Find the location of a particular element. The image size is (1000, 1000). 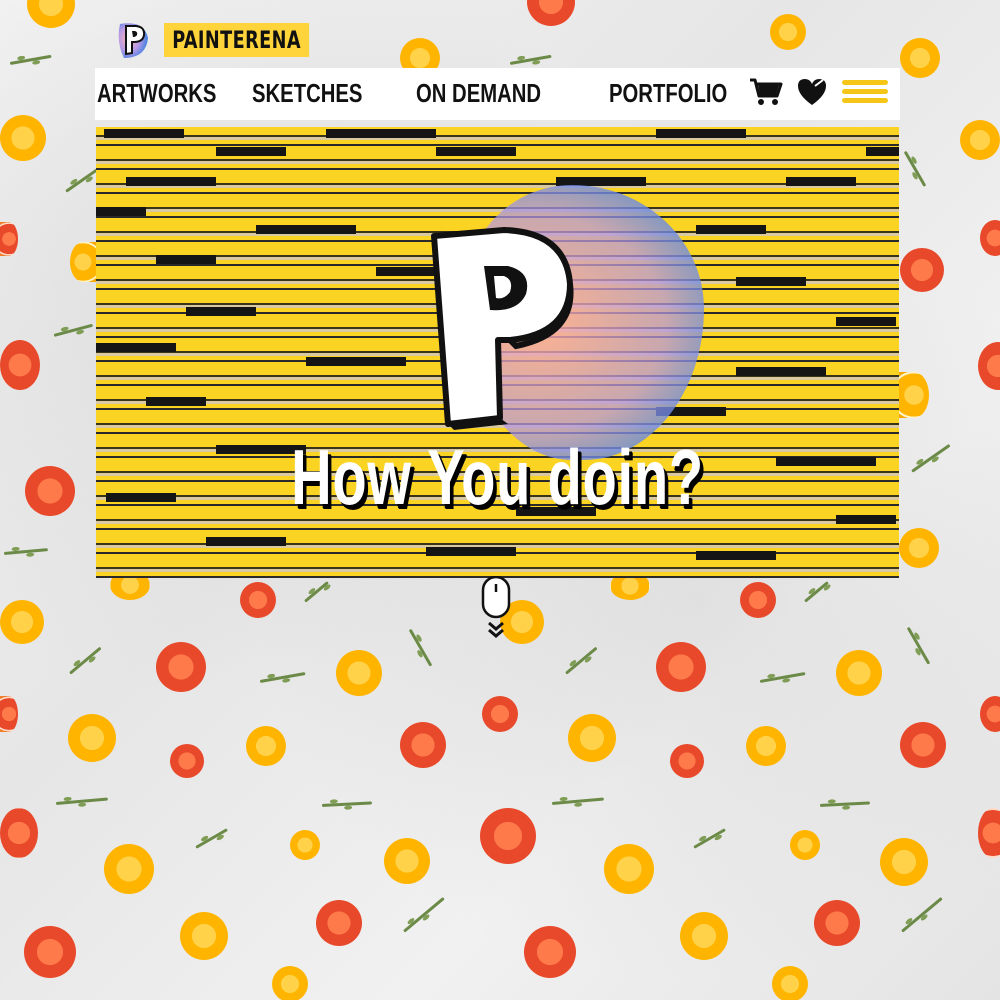

cart-icon is located at coordinates (766, 92).